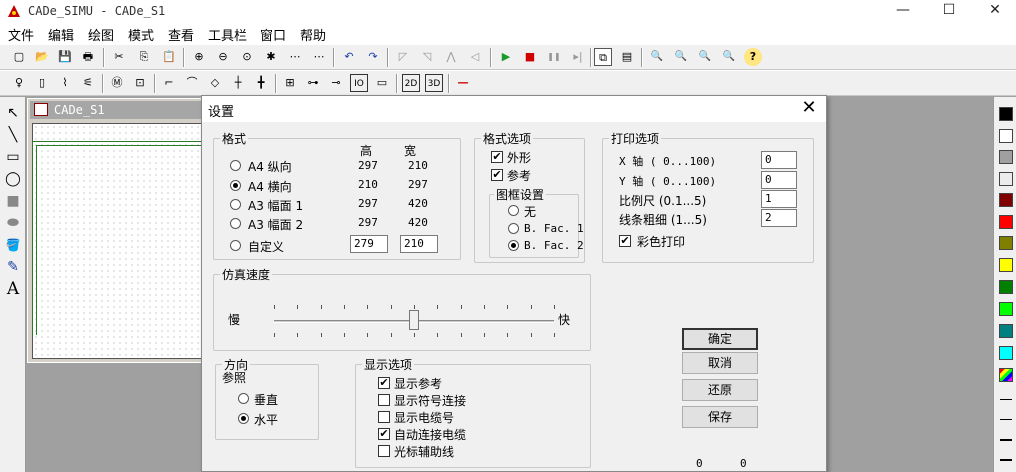  Describe the element at coordinates (65, 57) in the screenshot. I see `save-icon: 💾` at that location.